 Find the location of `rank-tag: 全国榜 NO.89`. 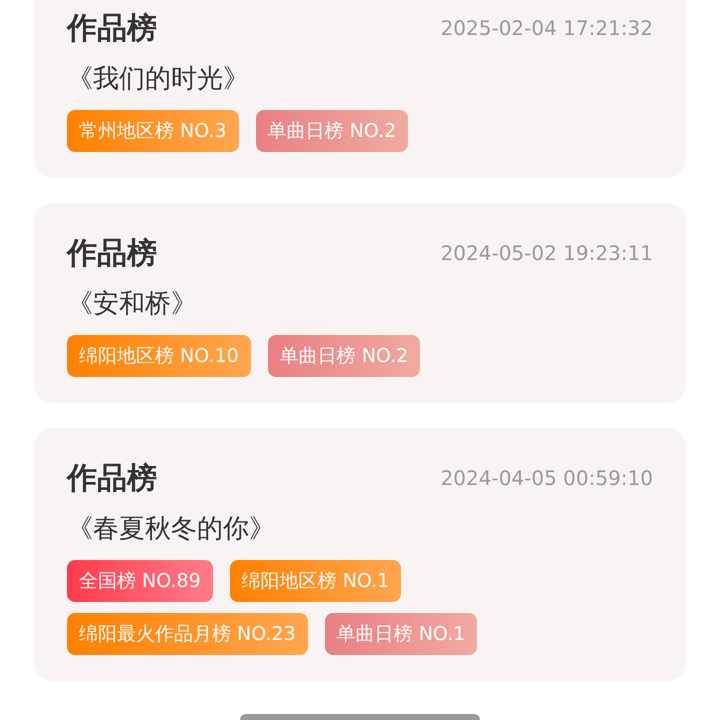

rank-tag: 全国榜 NO.89 is located at coordinates (140, 581).